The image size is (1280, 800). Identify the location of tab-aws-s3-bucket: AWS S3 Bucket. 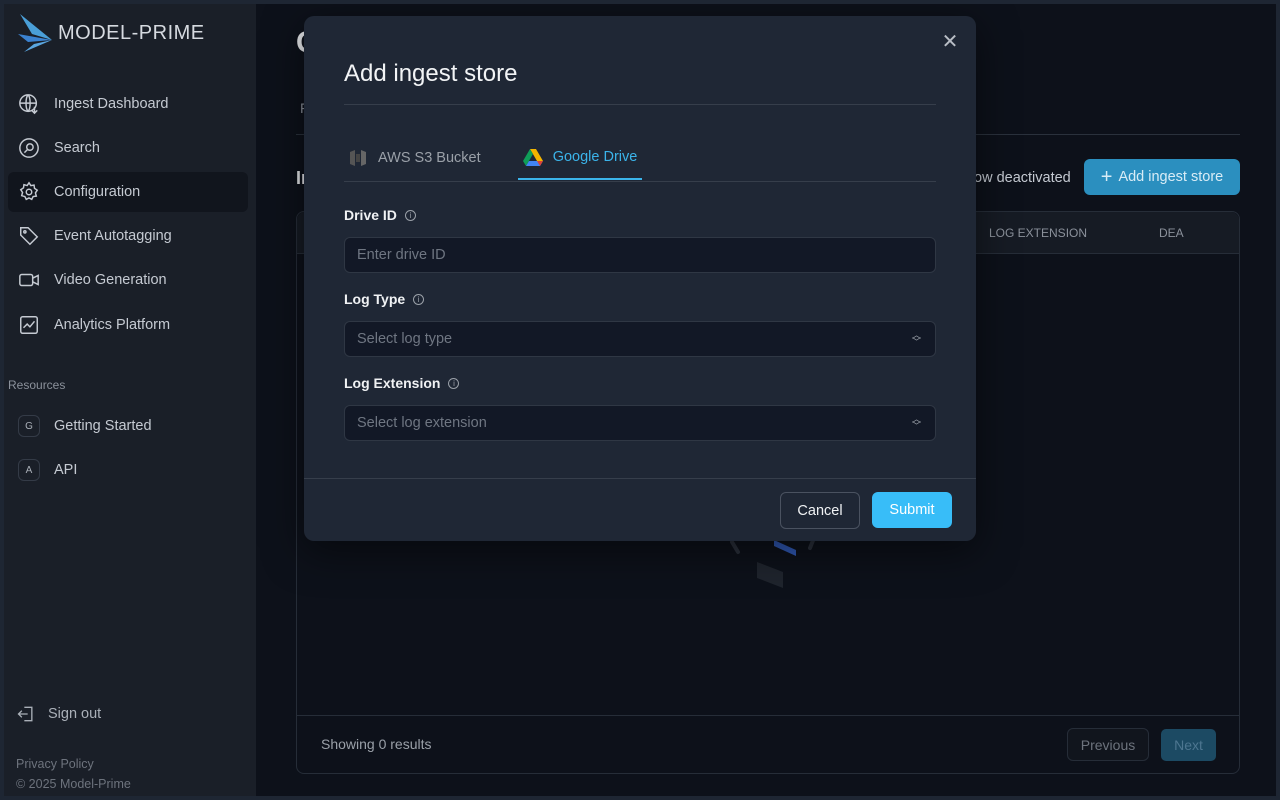
(414, 158).